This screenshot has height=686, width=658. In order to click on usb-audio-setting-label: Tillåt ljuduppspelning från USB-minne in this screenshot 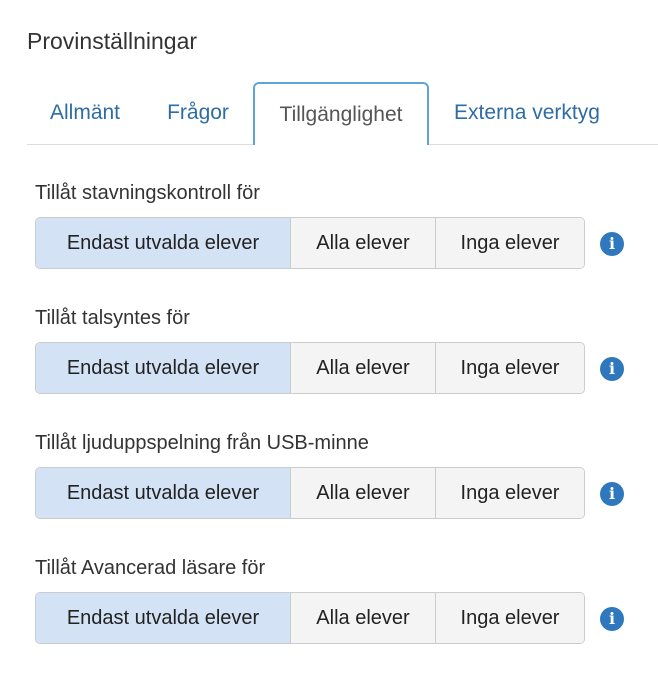, I will do `click(202, 443)`.